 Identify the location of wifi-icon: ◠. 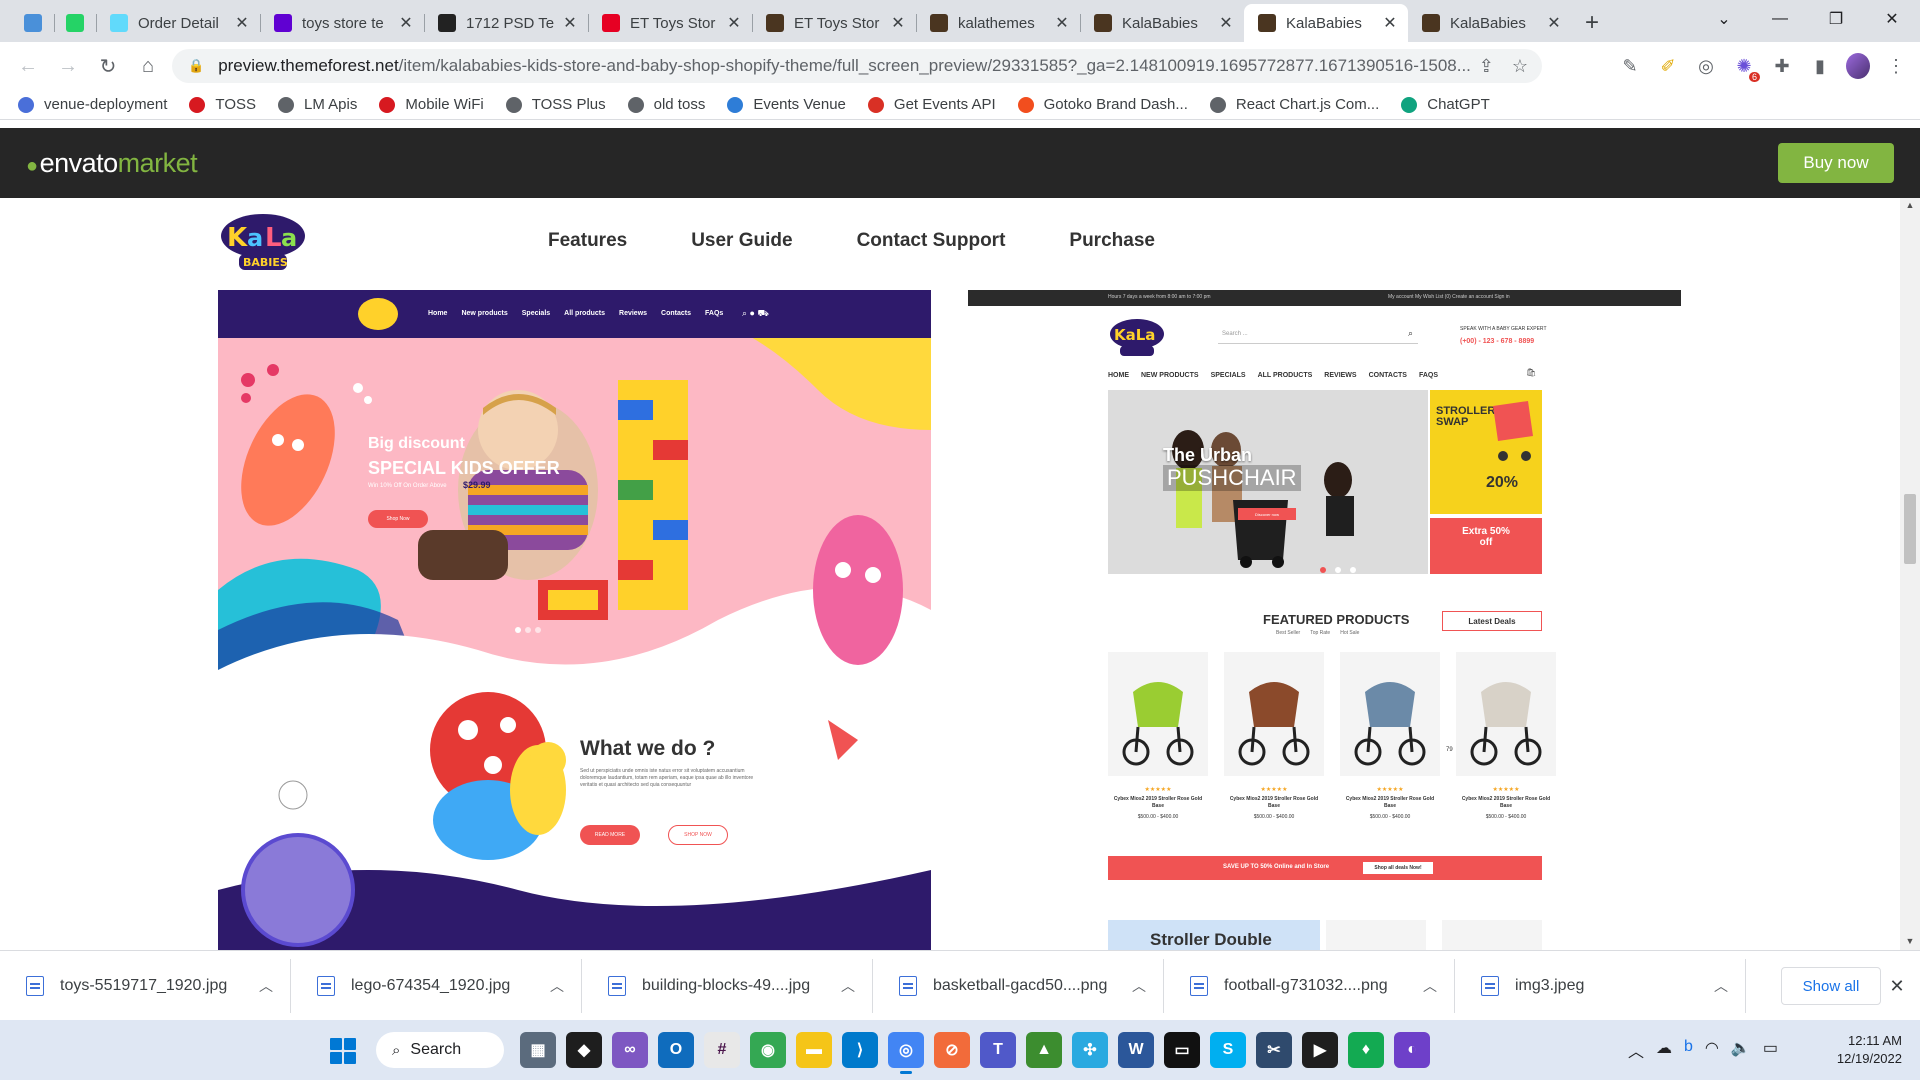
(1712, 1050).